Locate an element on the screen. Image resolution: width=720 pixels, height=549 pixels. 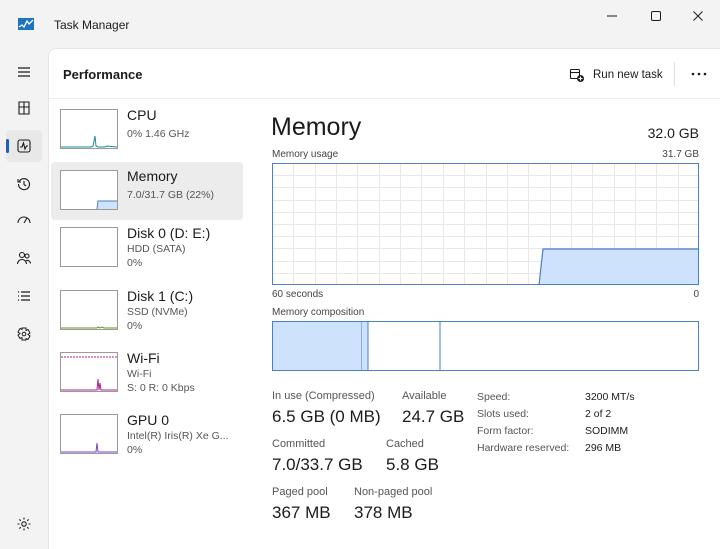
app-history-icon is located at coordinates (24, 184).